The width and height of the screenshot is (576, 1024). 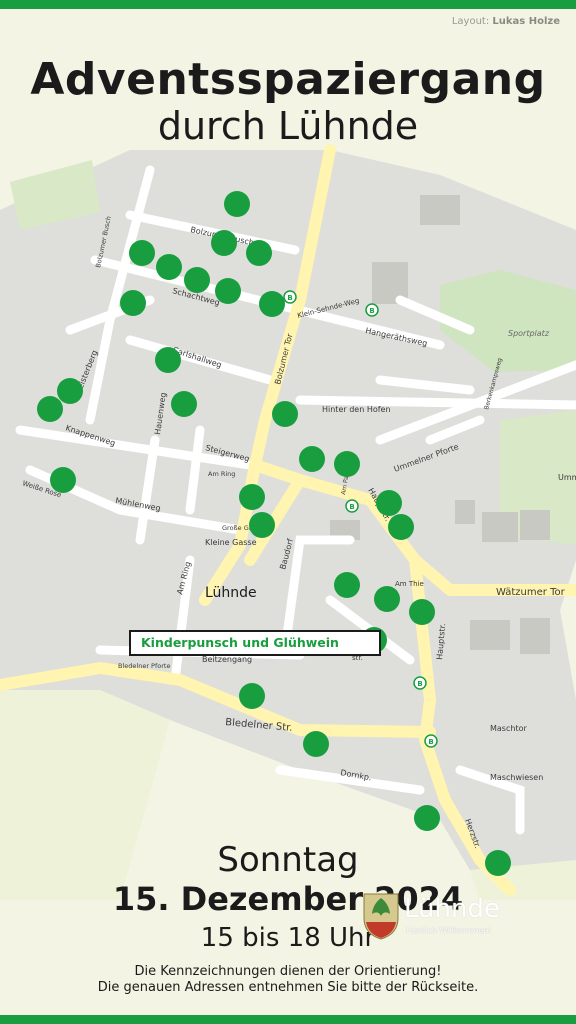 I want to click on label-am-thie: Am Thie, so click(x=409, y=584).